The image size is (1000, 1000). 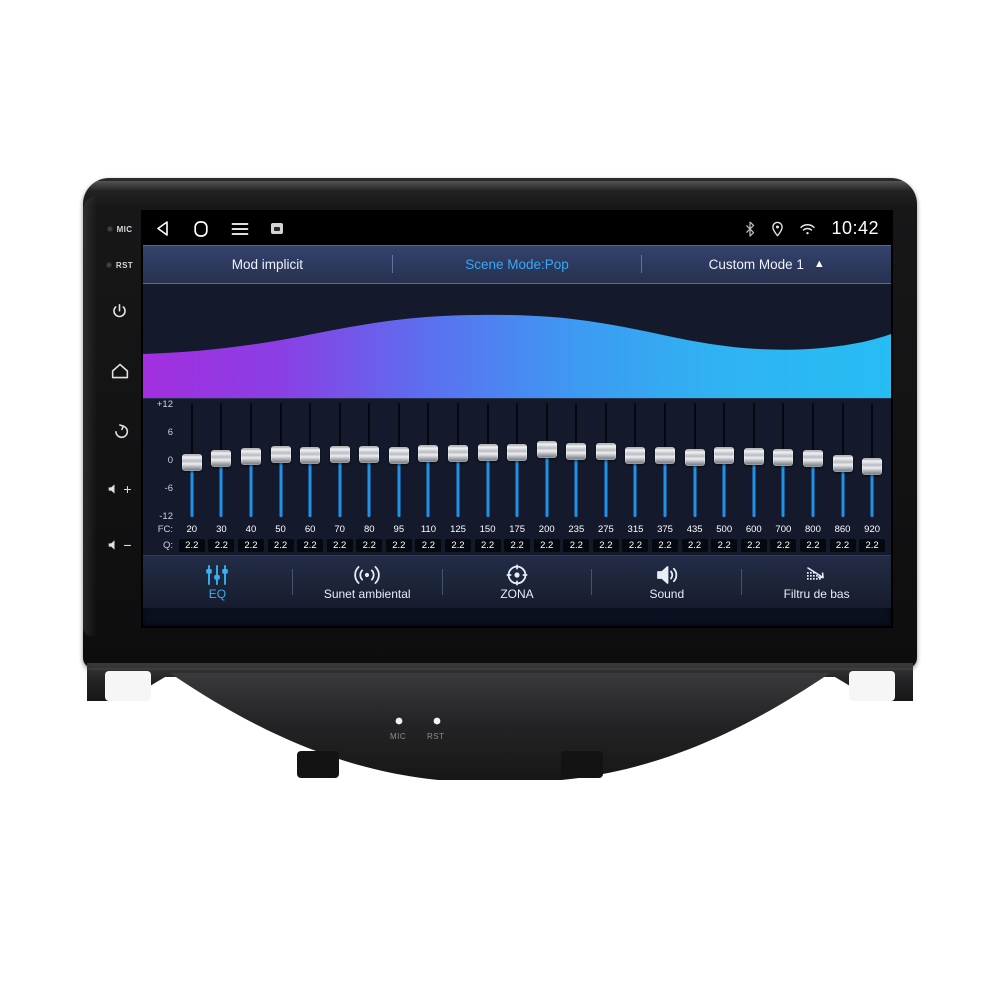 I want to click on eq-band-list, so click(x=532, y=460).